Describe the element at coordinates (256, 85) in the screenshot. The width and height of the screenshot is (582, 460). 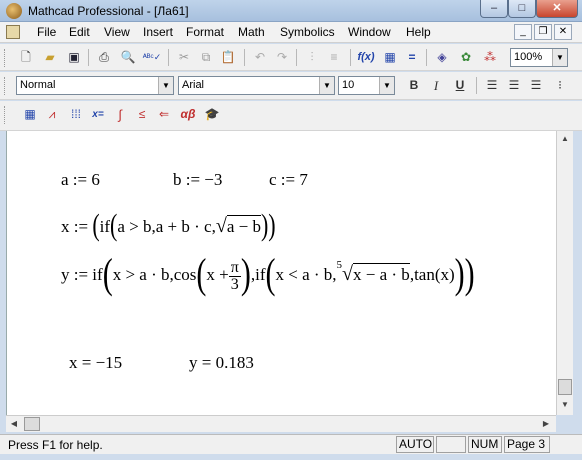
I see `font-select: Arial ▼` at that location.